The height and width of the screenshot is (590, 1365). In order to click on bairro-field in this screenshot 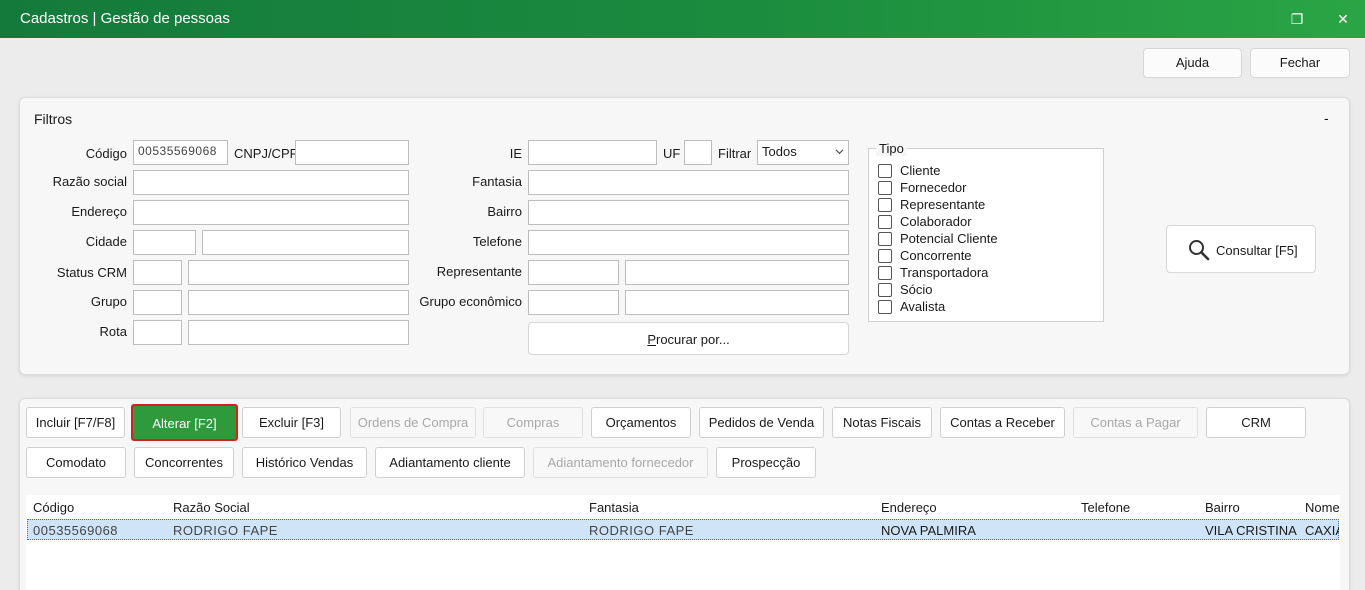, I will do `click(688, 212)`.